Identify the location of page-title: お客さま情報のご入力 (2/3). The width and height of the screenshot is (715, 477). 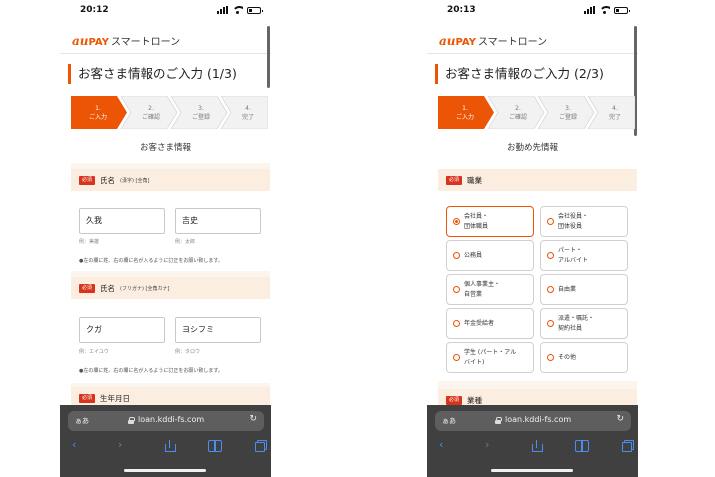
(519, 74).